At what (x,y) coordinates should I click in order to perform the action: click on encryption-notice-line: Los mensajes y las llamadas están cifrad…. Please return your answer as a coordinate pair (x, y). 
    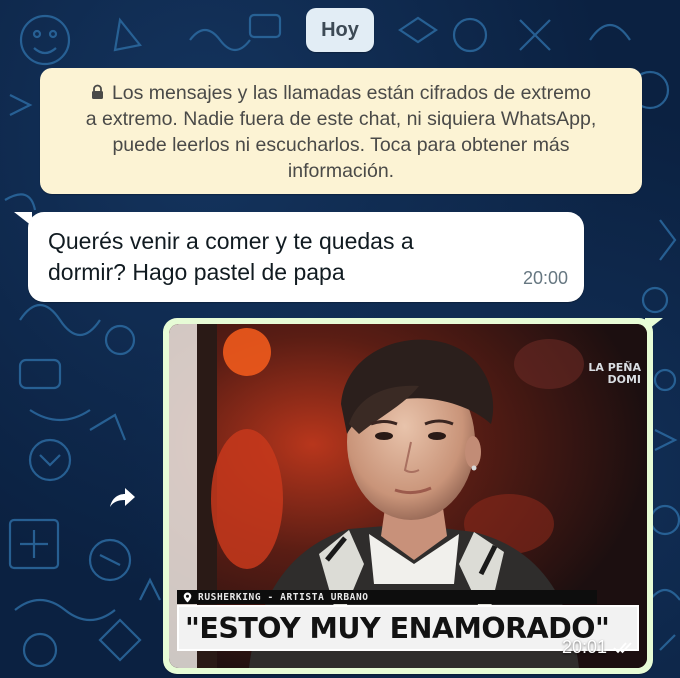
    Looking at the image, I should click on (341, 93).